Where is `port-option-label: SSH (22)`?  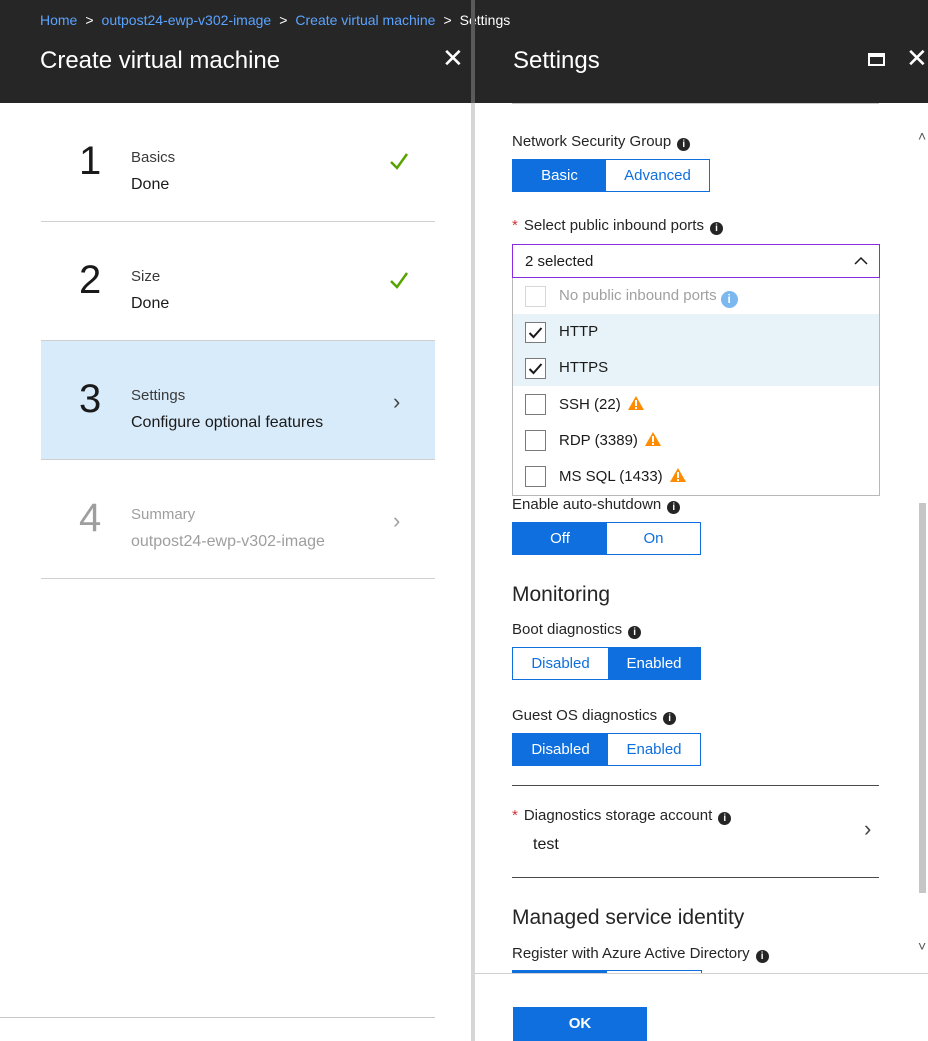
port-option-label: SSH (22) is located at coordinates (602, 404).